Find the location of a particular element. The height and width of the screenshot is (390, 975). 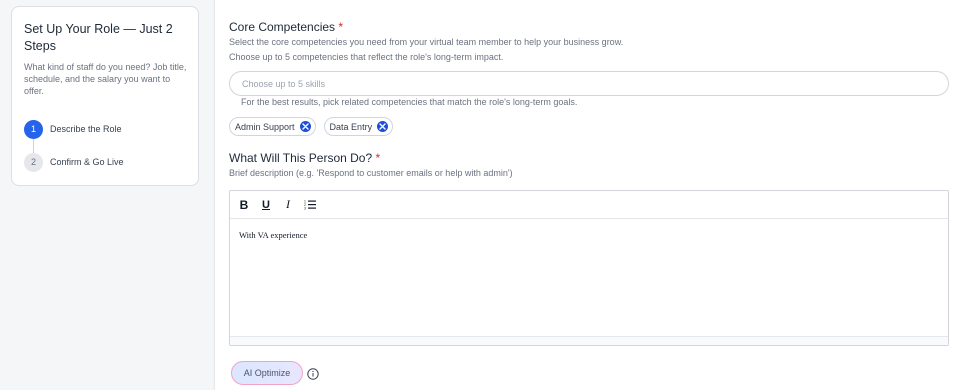

underline-button: U is located at coordinates (266, 205).